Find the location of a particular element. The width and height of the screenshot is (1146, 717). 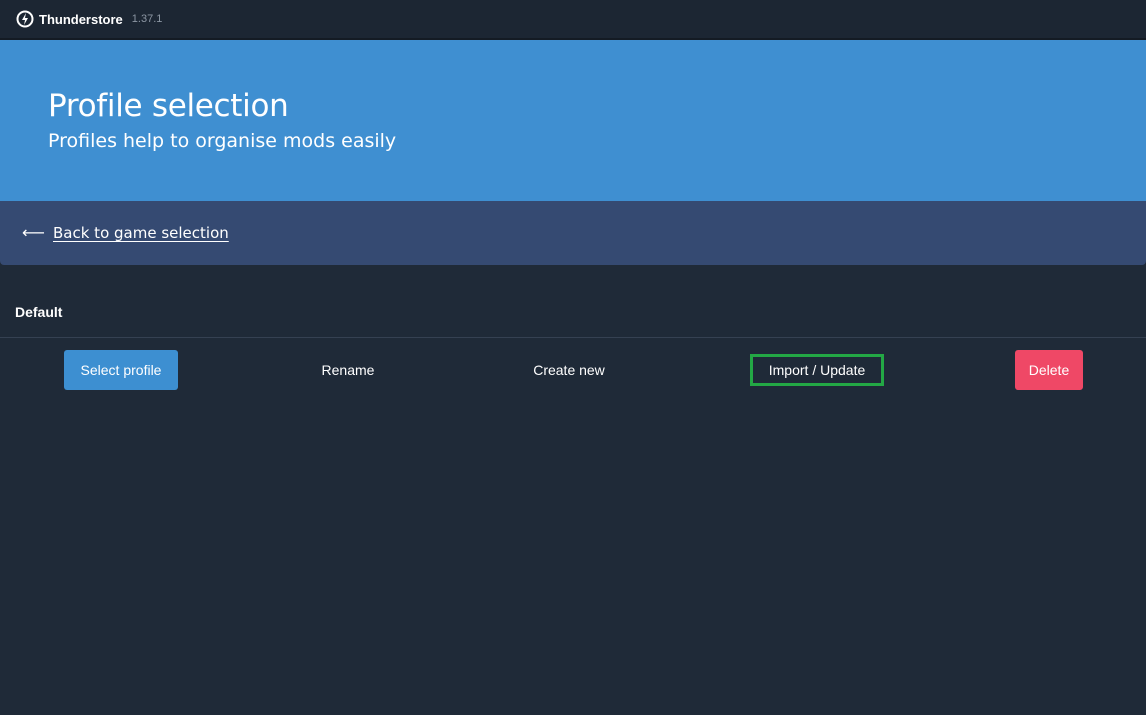

app-version: 1.37.1 is located at coordinates (147, 19).